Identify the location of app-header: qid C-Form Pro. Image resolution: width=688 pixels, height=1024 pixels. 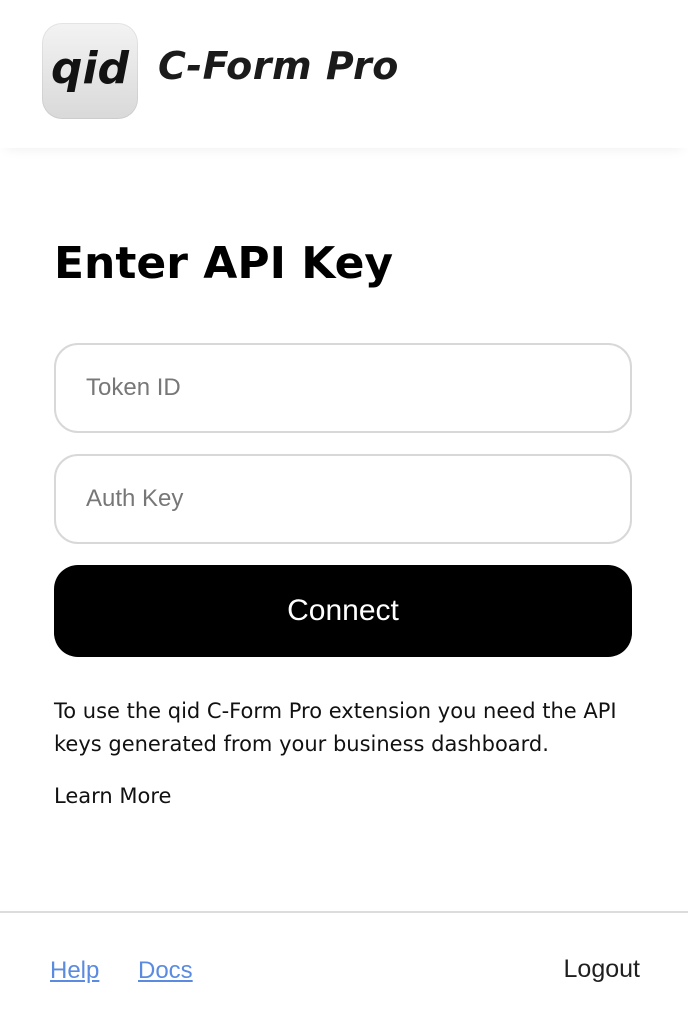
(344, 74).